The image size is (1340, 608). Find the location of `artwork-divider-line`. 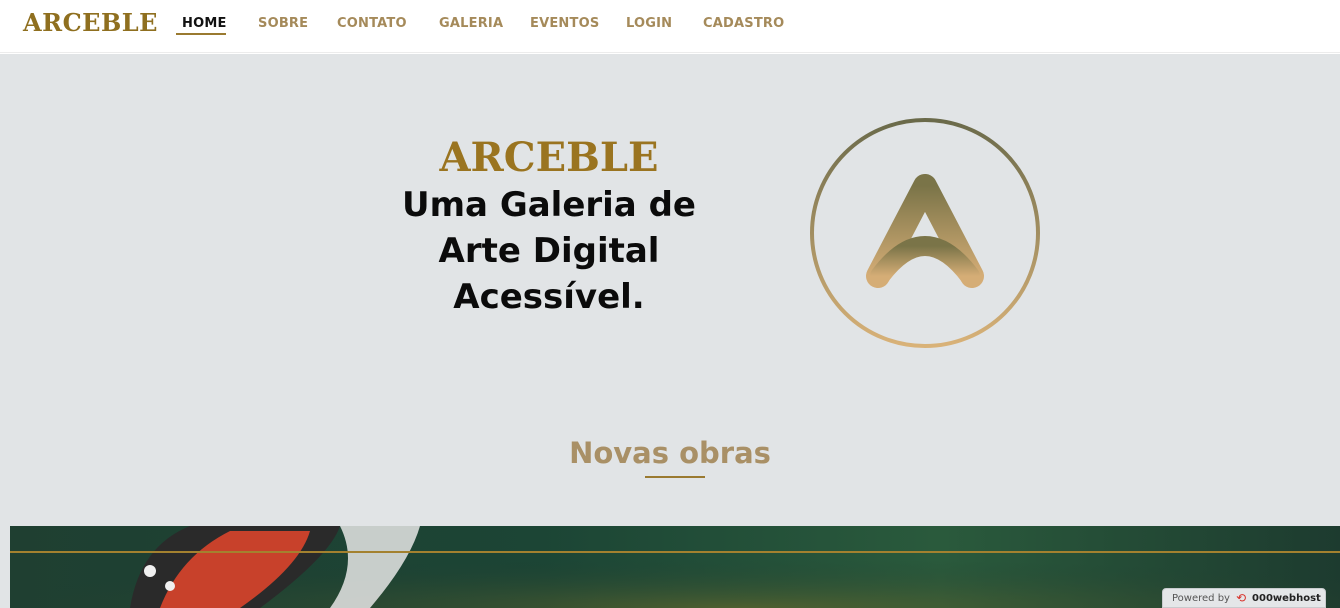

artwork-divider-line is located at coordinates (675, 552).